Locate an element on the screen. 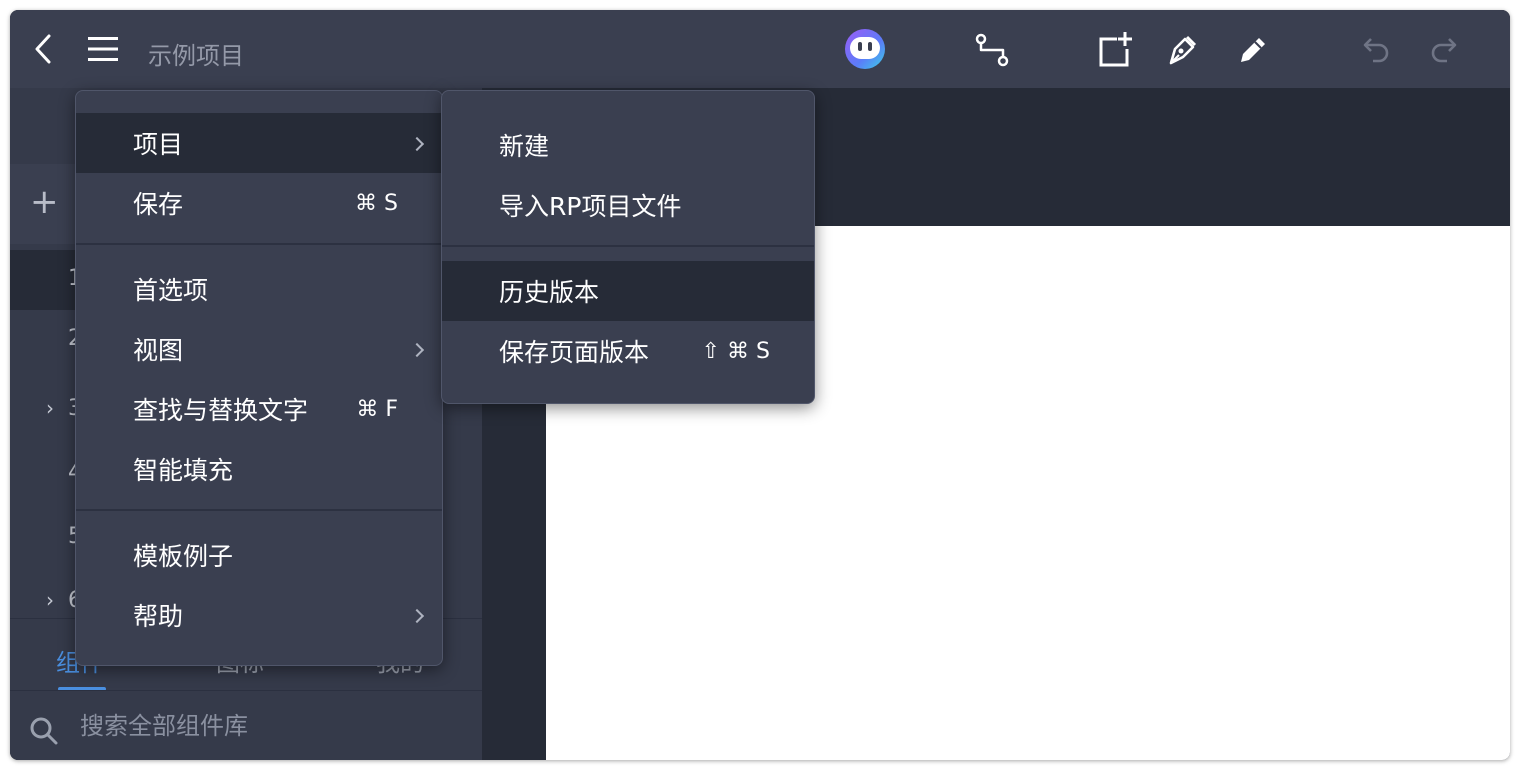 This screenshot has width=1520, height=770. top-toolbar: 示例项目 is located at coordinates (760, 49).